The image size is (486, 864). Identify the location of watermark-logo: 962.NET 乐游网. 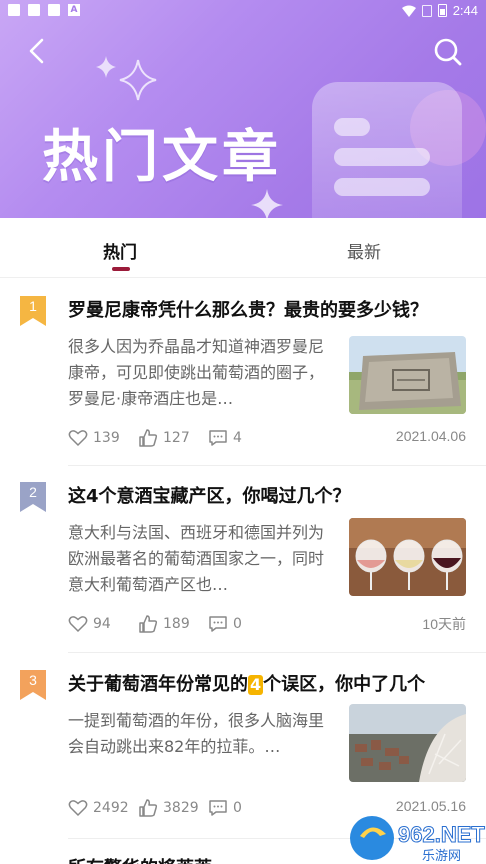
(418, 840).